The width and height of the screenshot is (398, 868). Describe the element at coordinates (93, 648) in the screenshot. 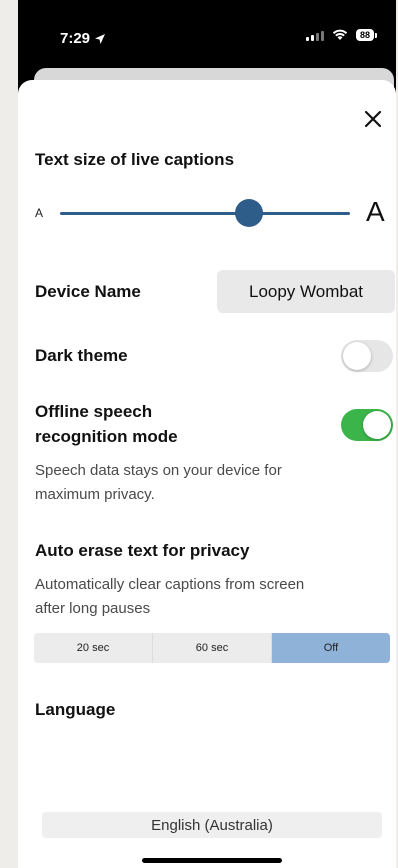

I see `auto-erase-option-20sec: 20 sec` at that location.